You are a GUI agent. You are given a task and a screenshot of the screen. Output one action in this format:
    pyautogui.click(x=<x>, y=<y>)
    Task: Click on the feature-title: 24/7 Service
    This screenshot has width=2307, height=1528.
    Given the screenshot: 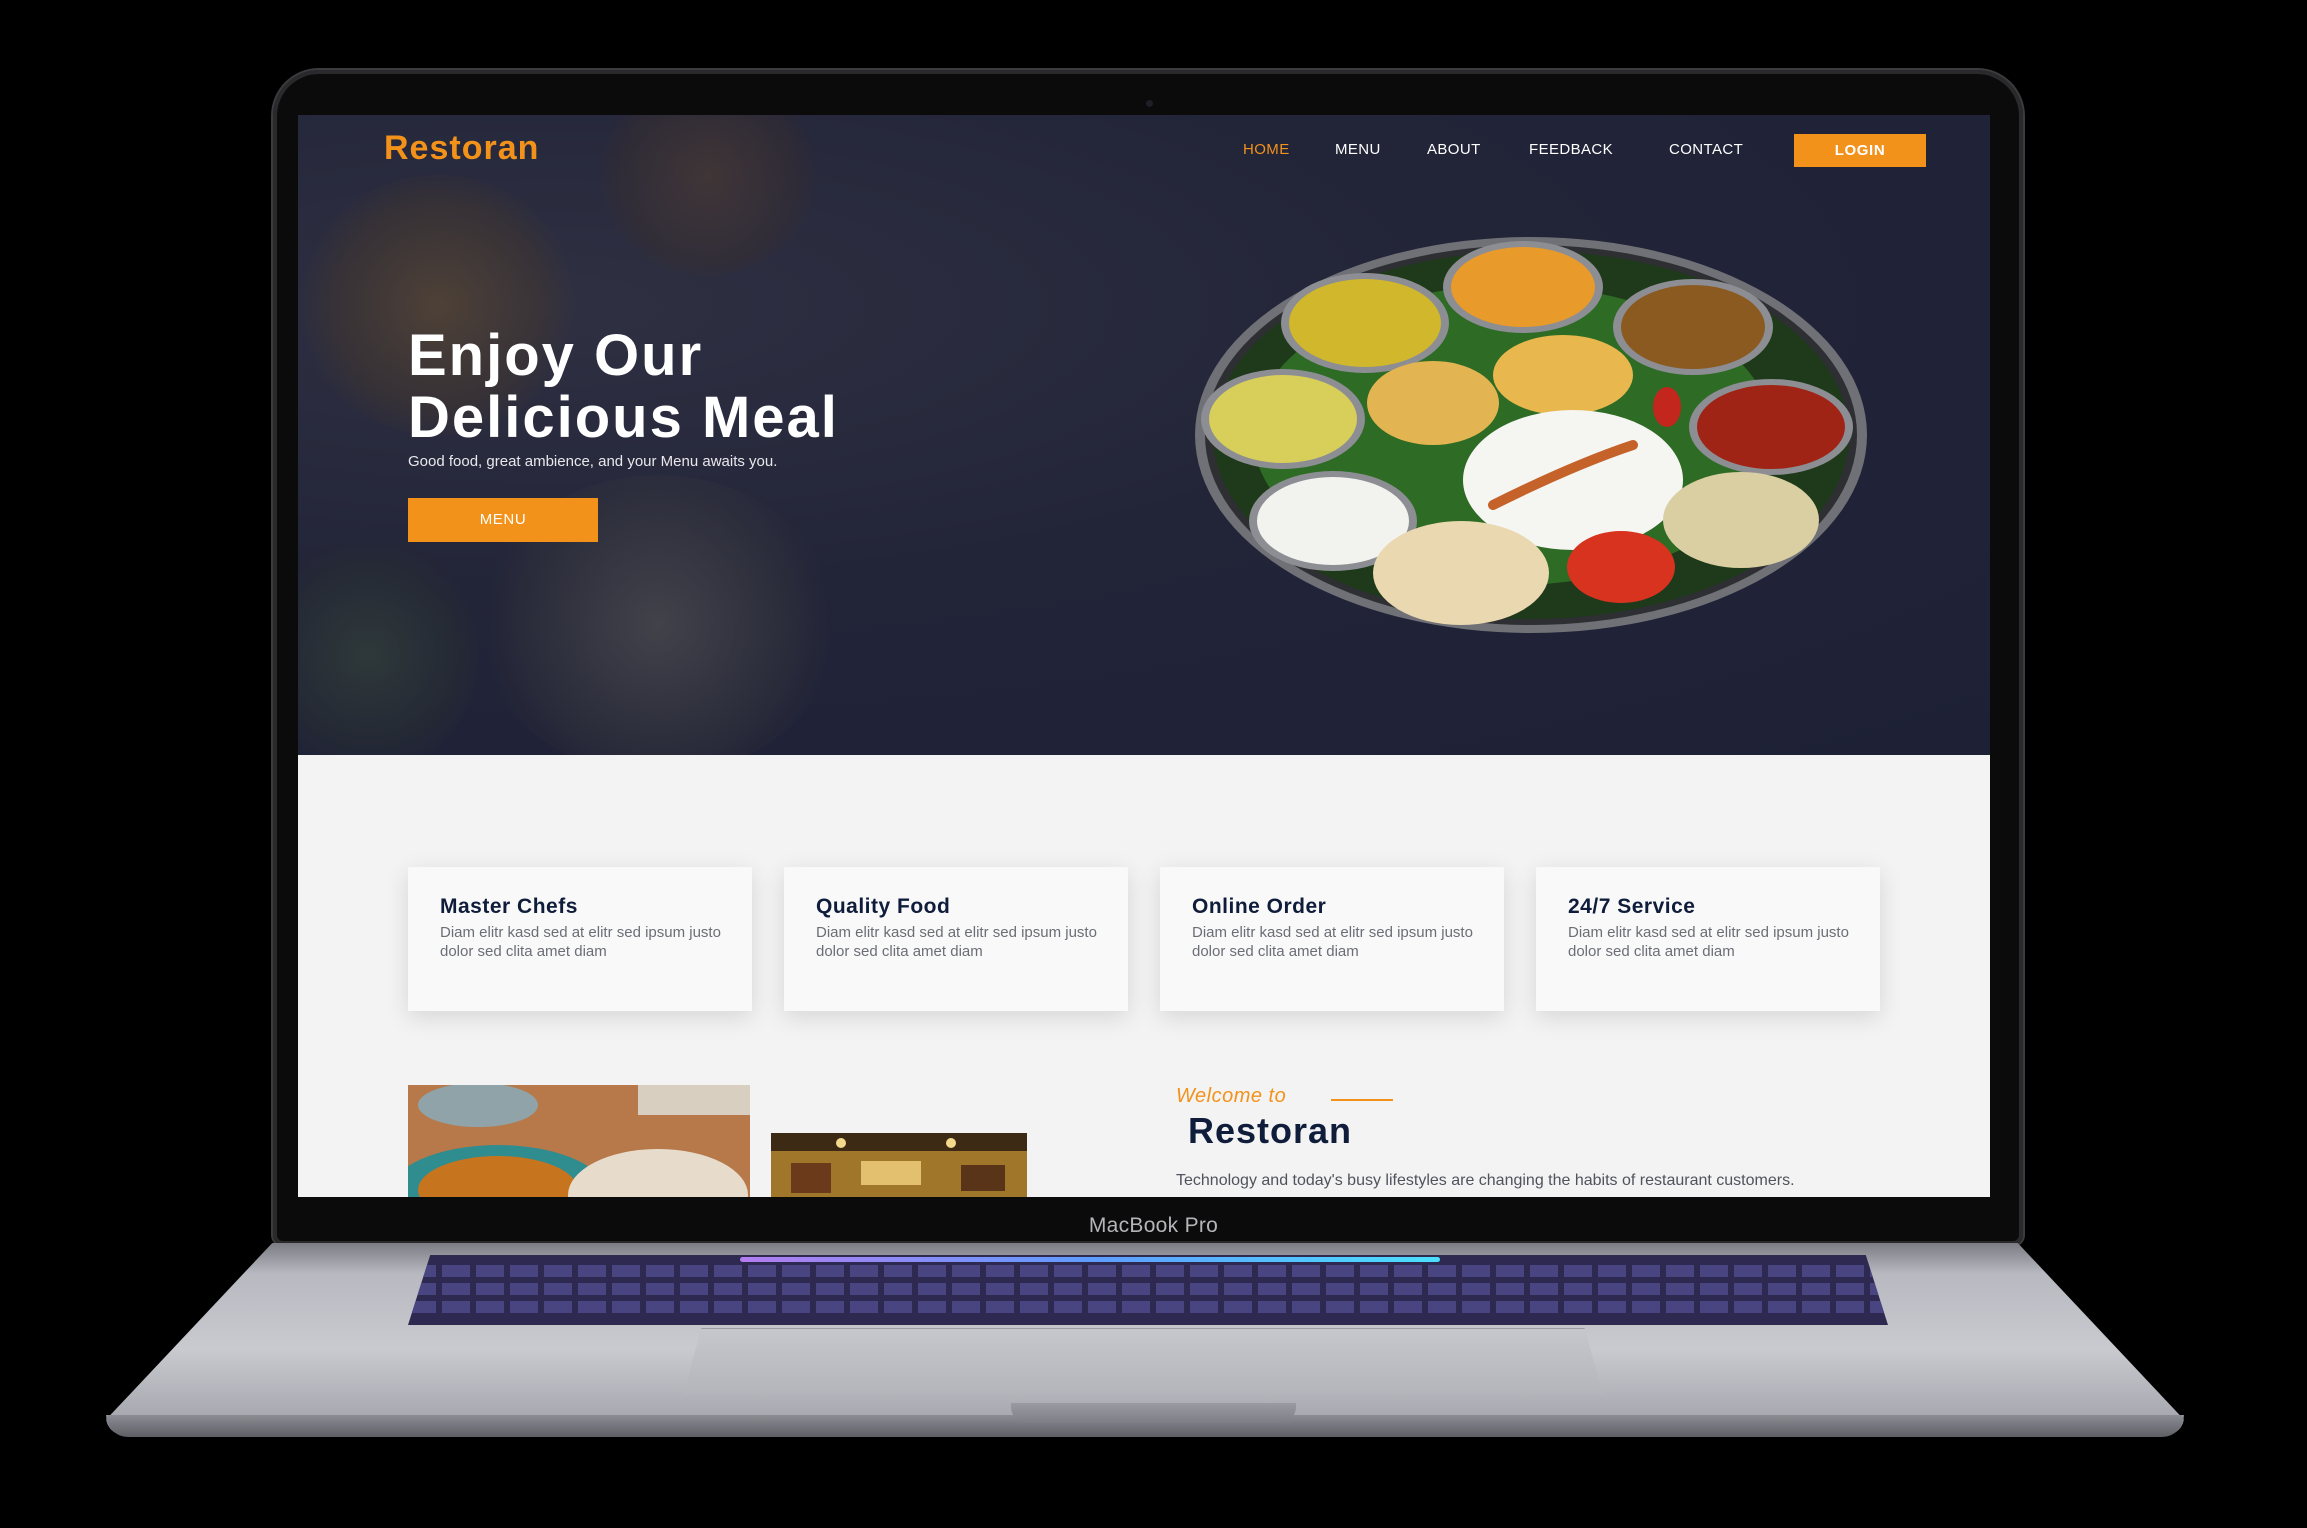 What is the action you would take?
    pyautogui.click(x=1632, y=906)
    